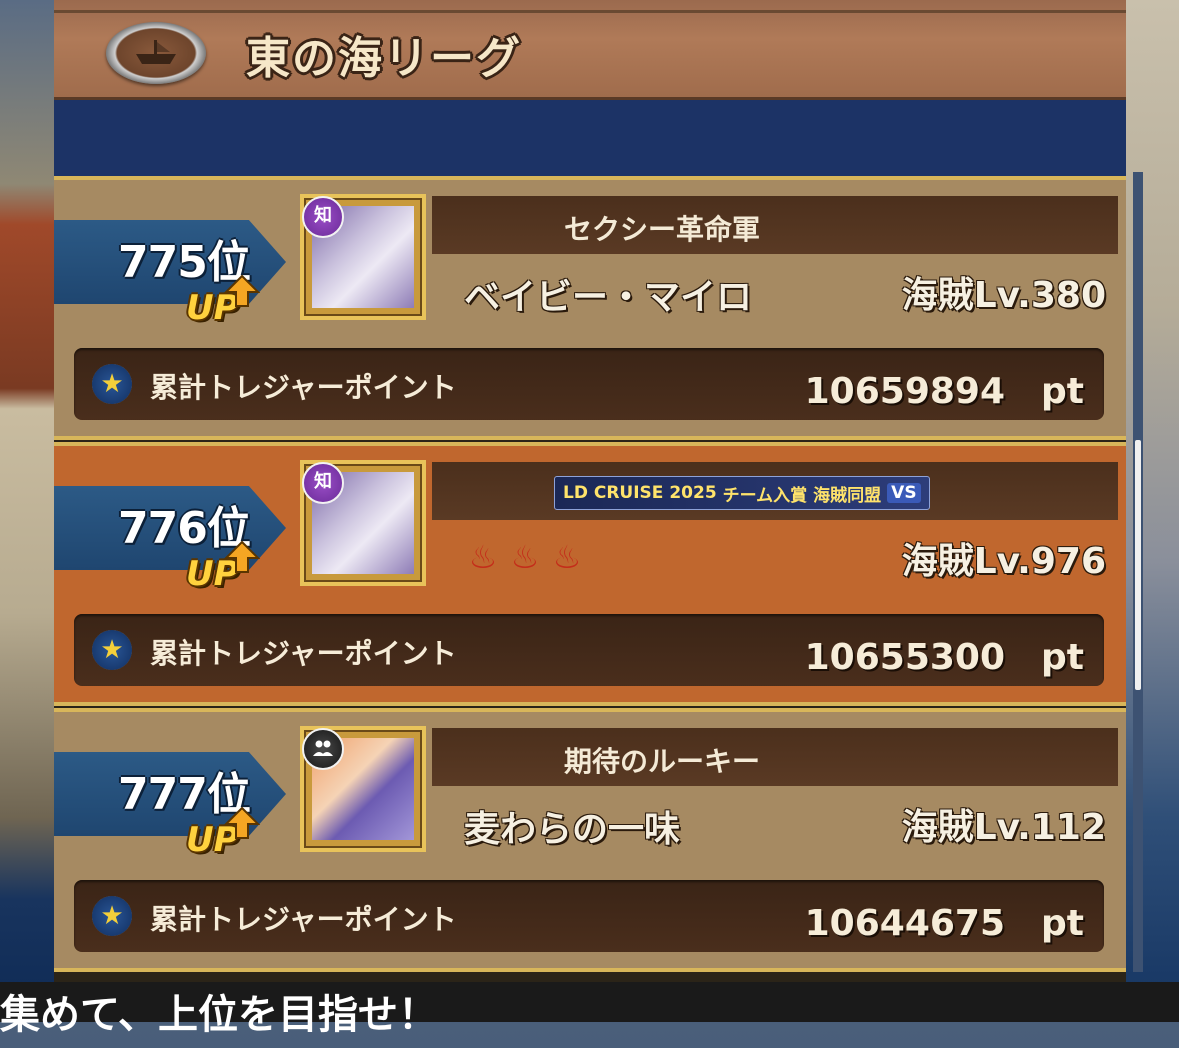  I want to click on points-value: 10659894 pt, so click(944, 391).